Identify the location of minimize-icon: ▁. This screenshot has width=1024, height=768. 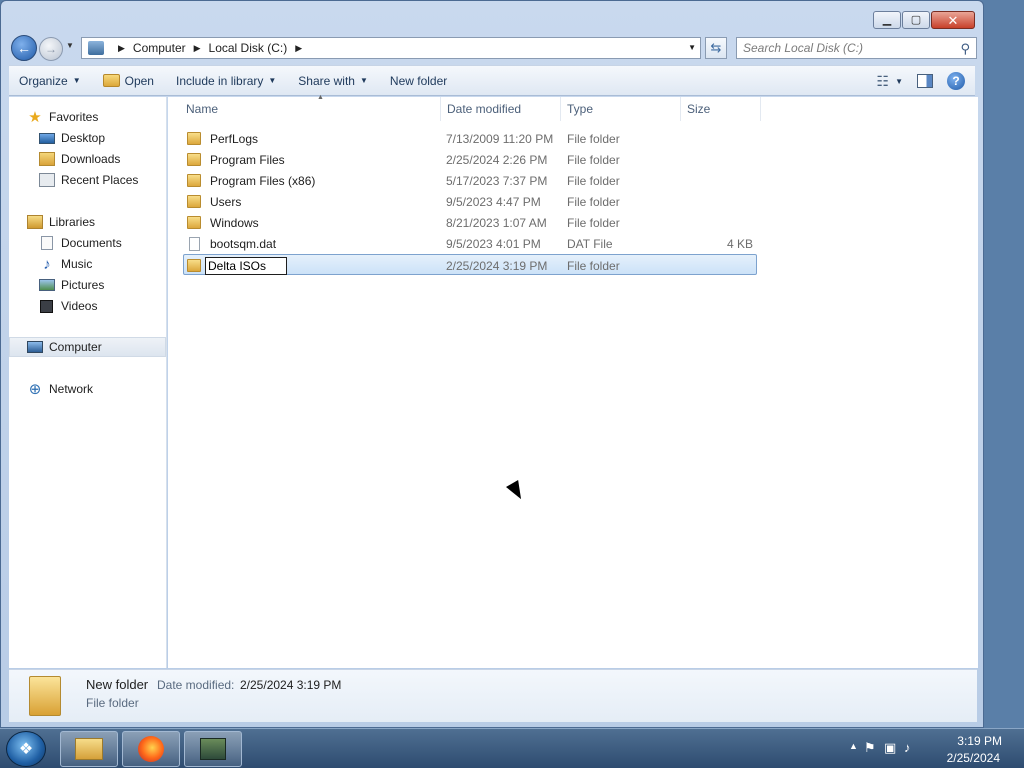
(887, 19).